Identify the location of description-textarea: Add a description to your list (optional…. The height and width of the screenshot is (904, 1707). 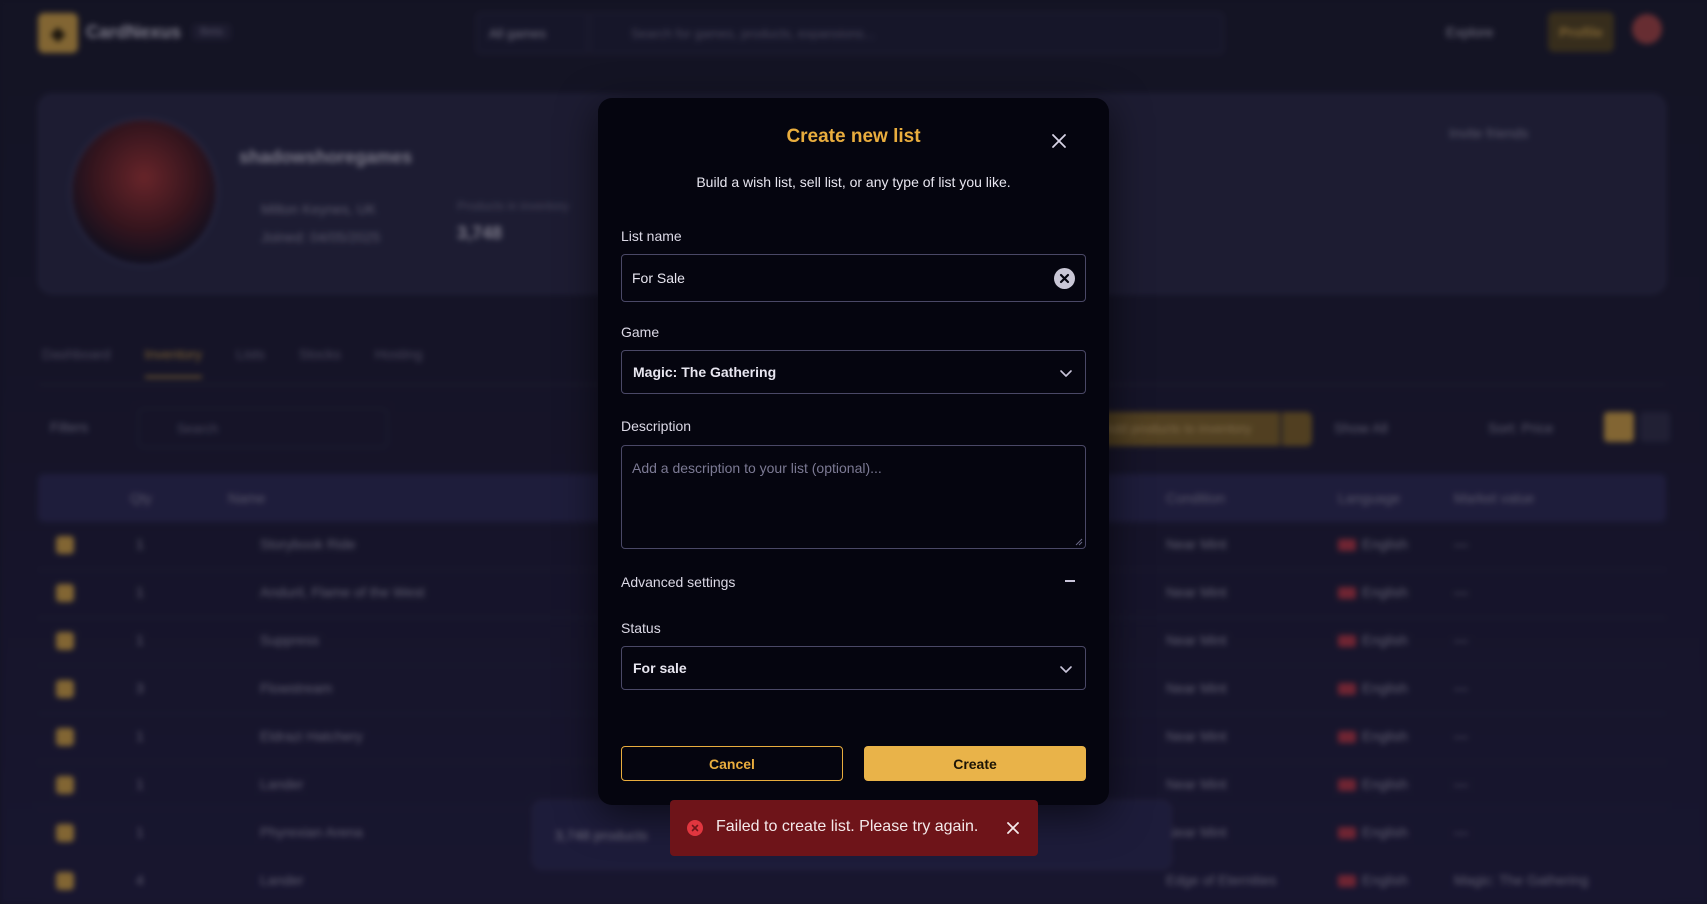
(853, 497).